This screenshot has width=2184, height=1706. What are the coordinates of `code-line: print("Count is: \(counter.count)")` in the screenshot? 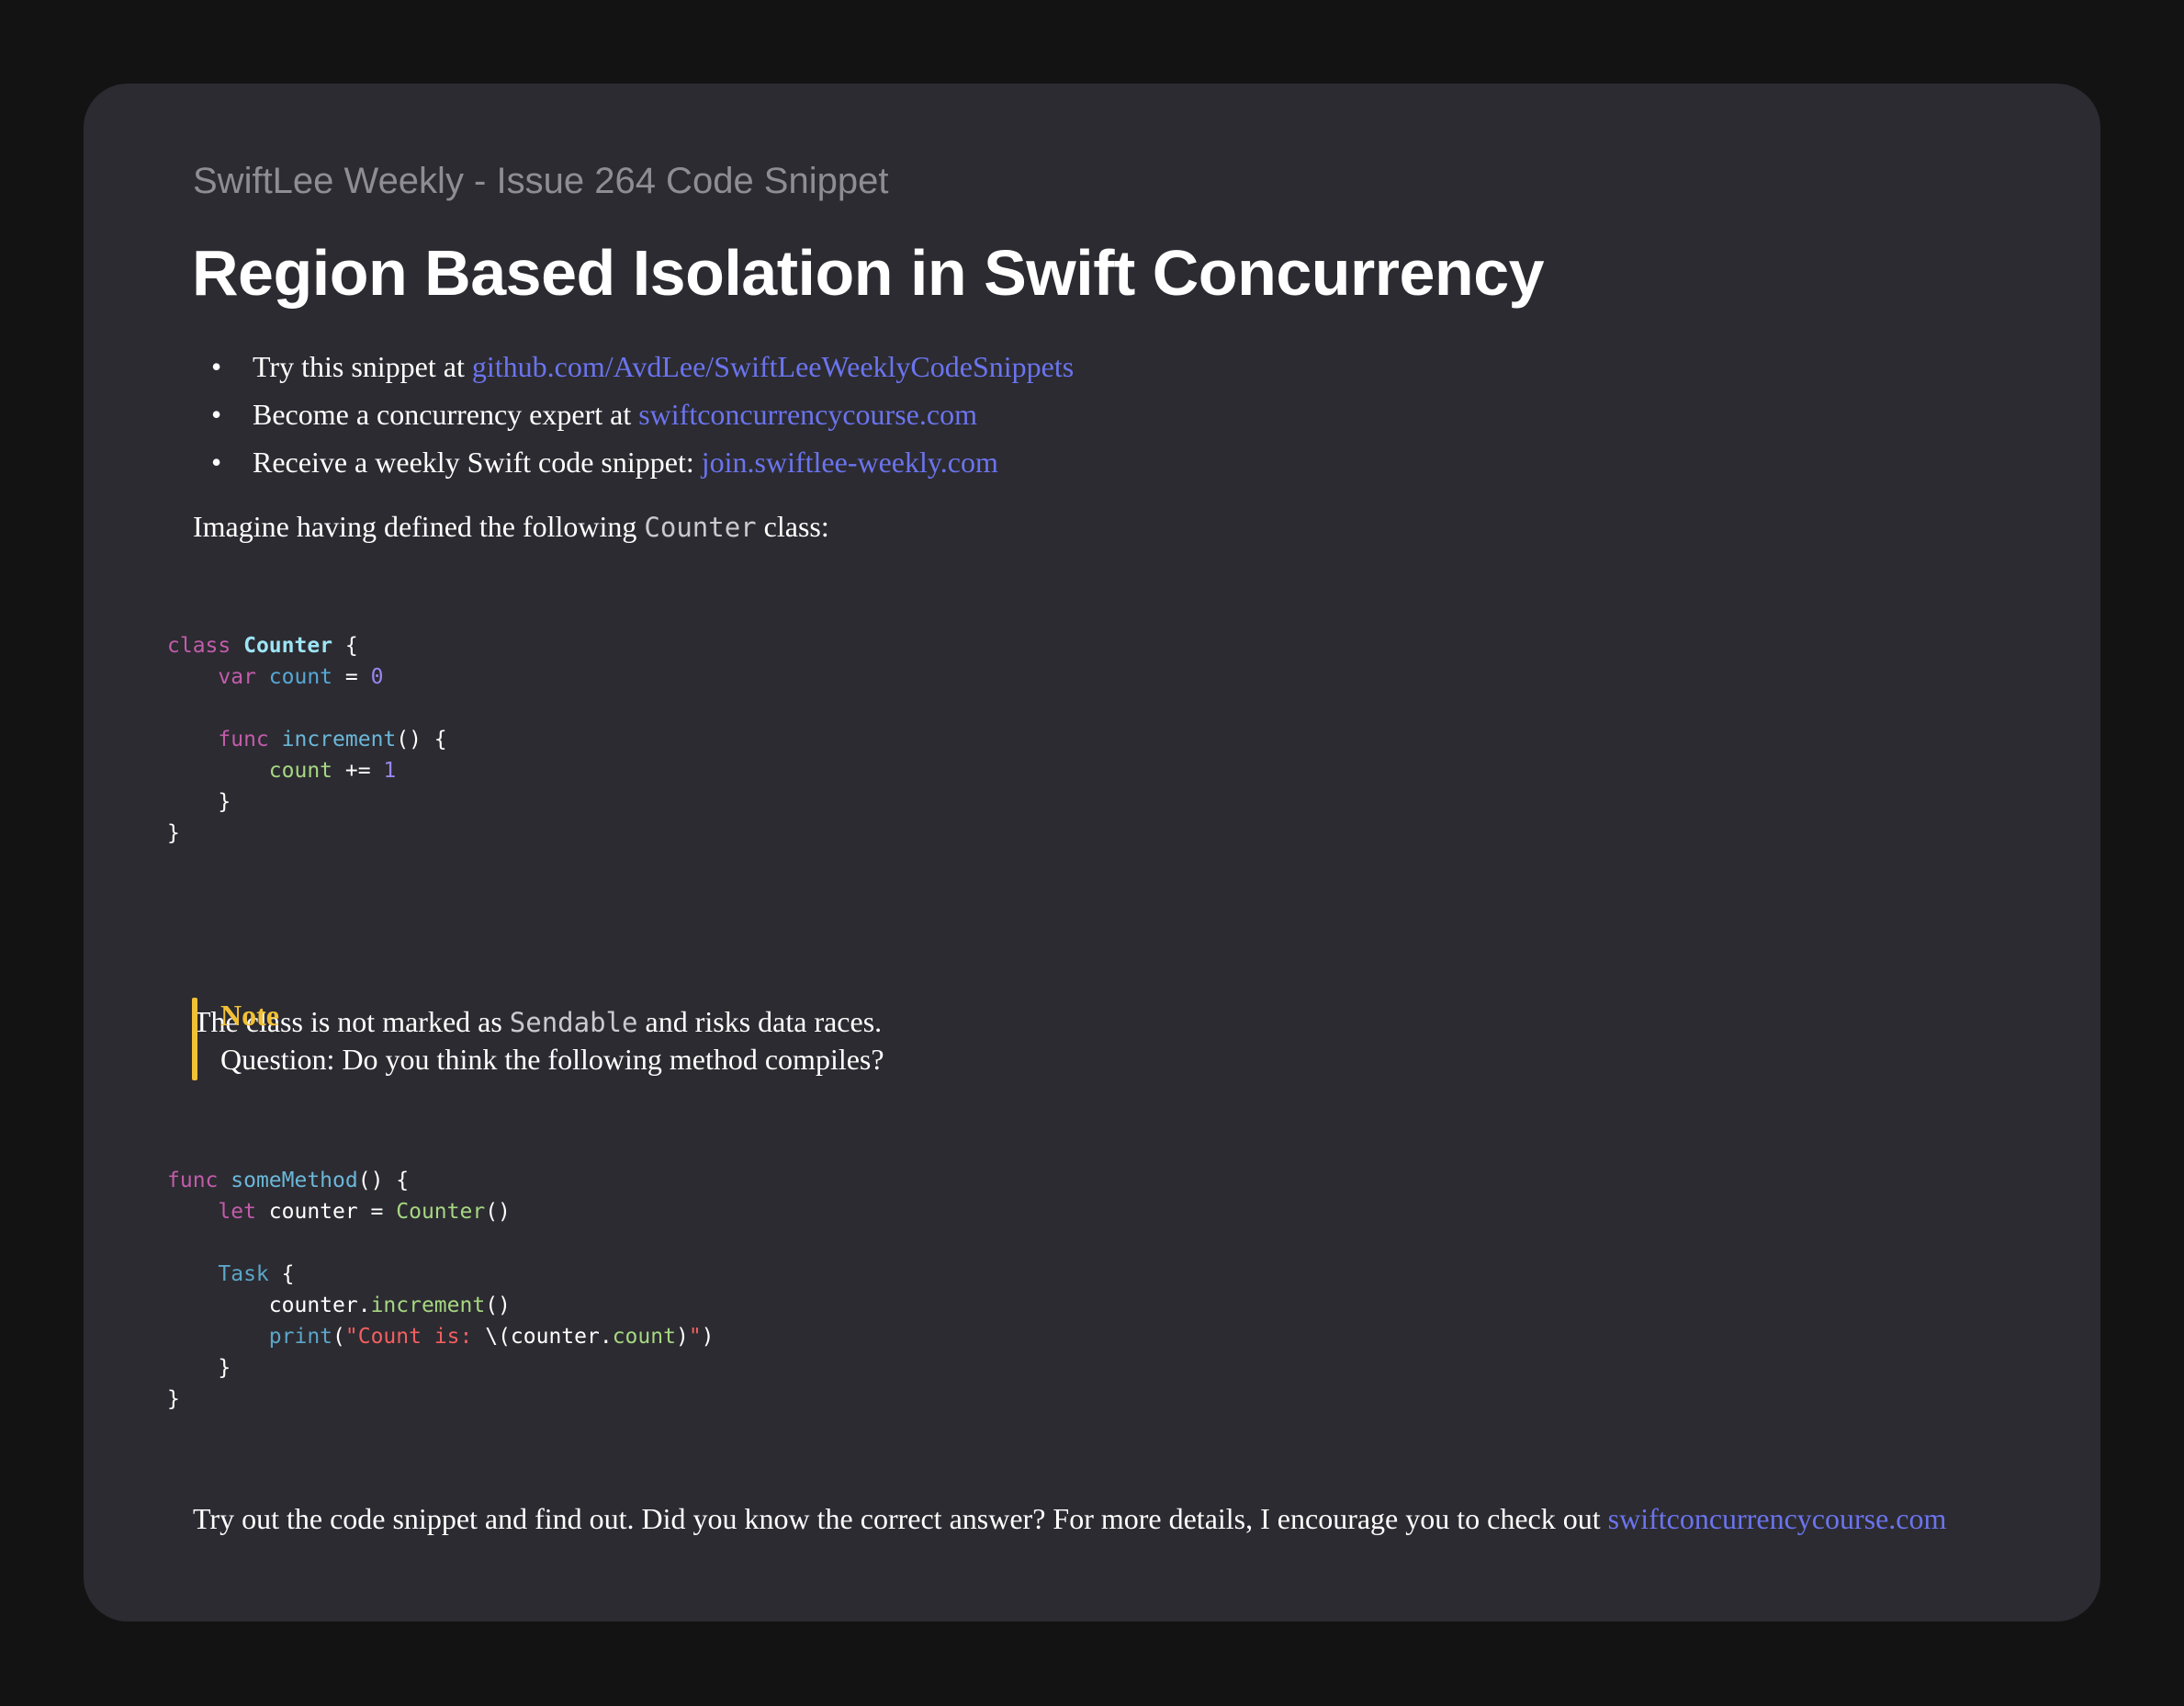 It's located at (491, 1337).